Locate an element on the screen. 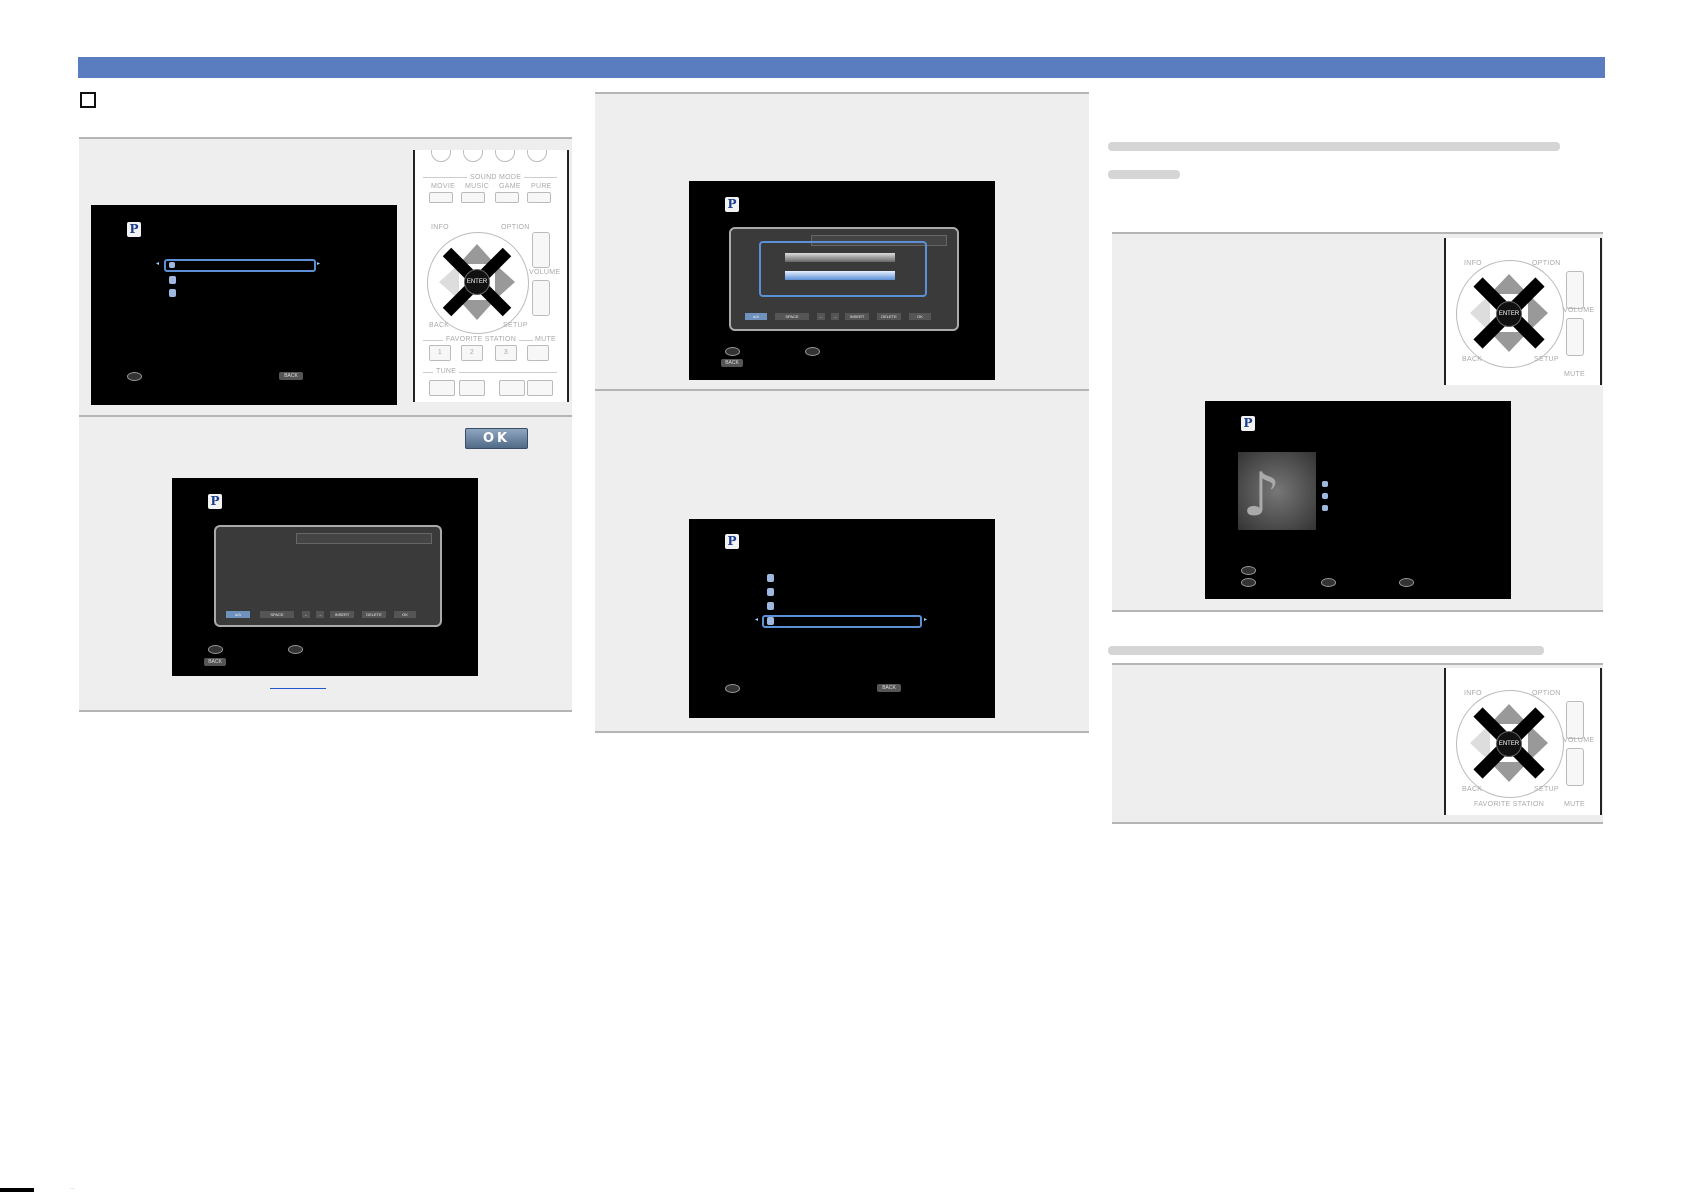 This screenshot has width=1685, height=1192. number-2-button: 2 is located at coordinates (472, 353).